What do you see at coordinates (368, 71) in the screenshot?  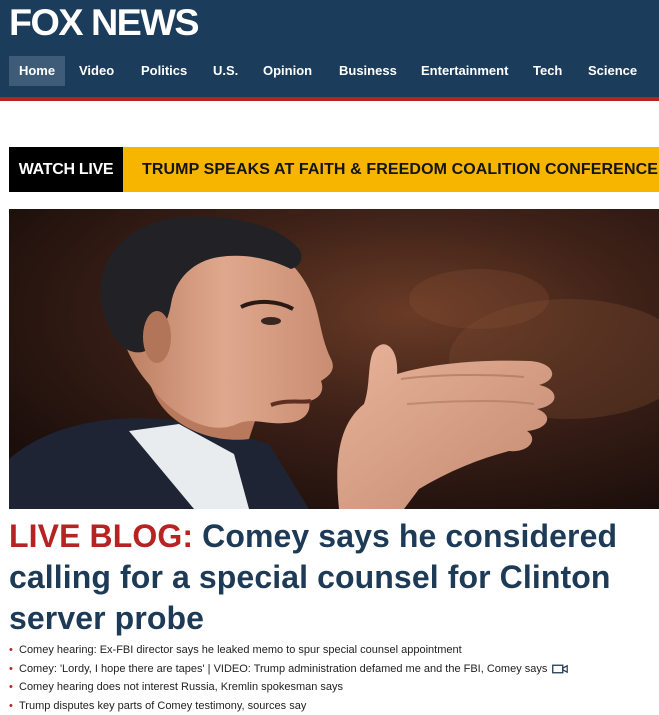 I see `nav-business: Business` at bounding box center [368, 71].